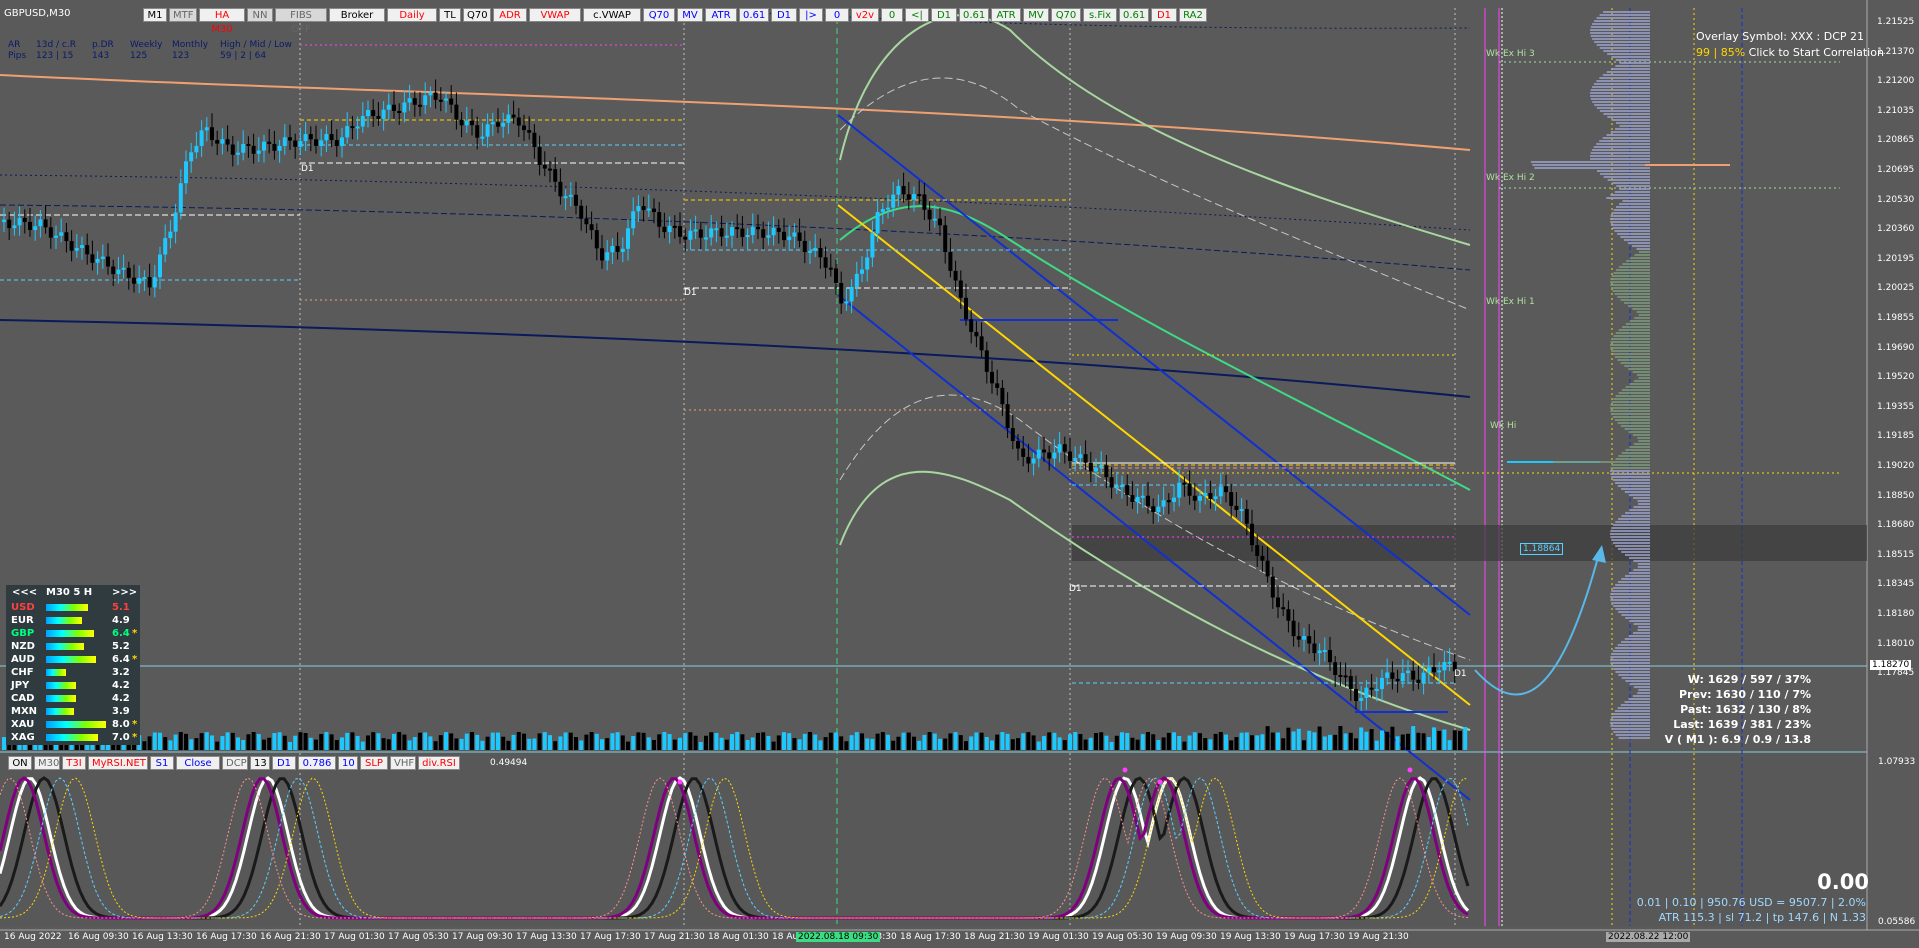 This screenshot has width=1919, height=948. I want to click on osc-button-6: DCP, so click(235, 763).